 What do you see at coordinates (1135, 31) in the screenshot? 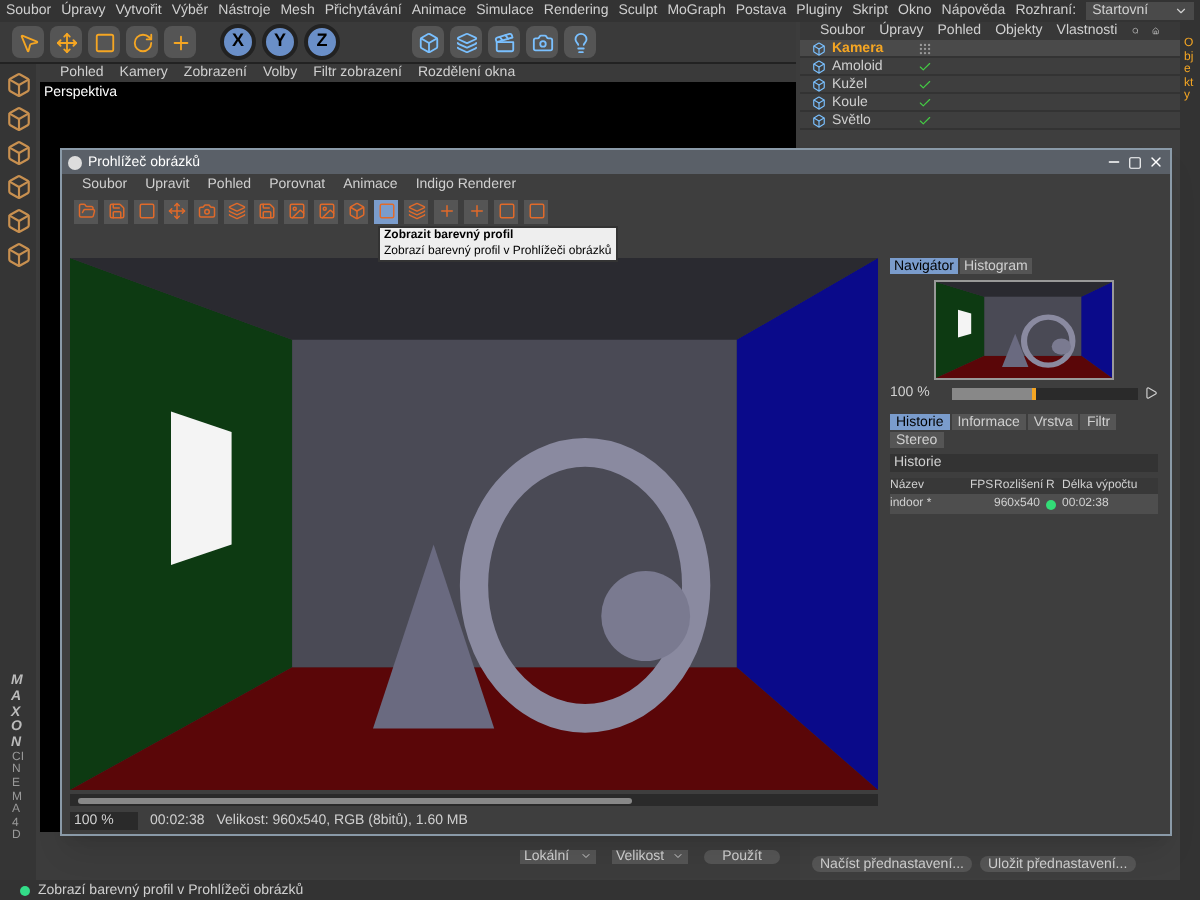
I see `search-icon` at bounding box center [1135, 31].